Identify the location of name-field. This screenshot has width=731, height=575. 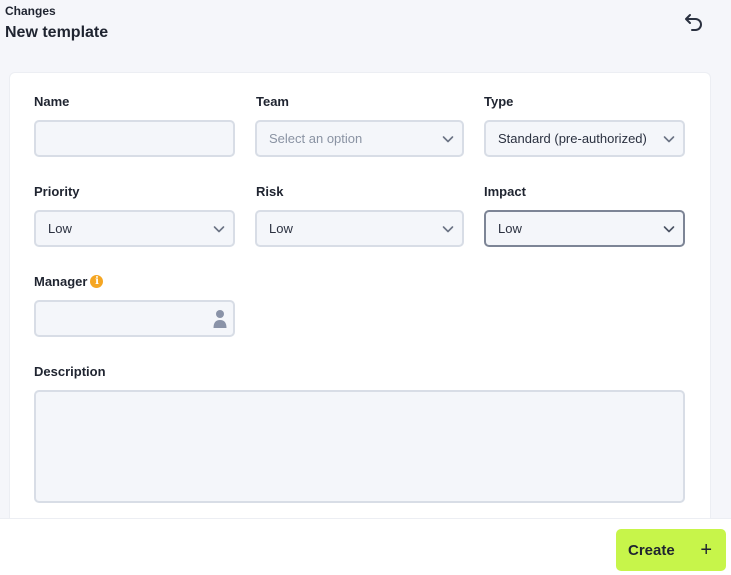
(134, 138).